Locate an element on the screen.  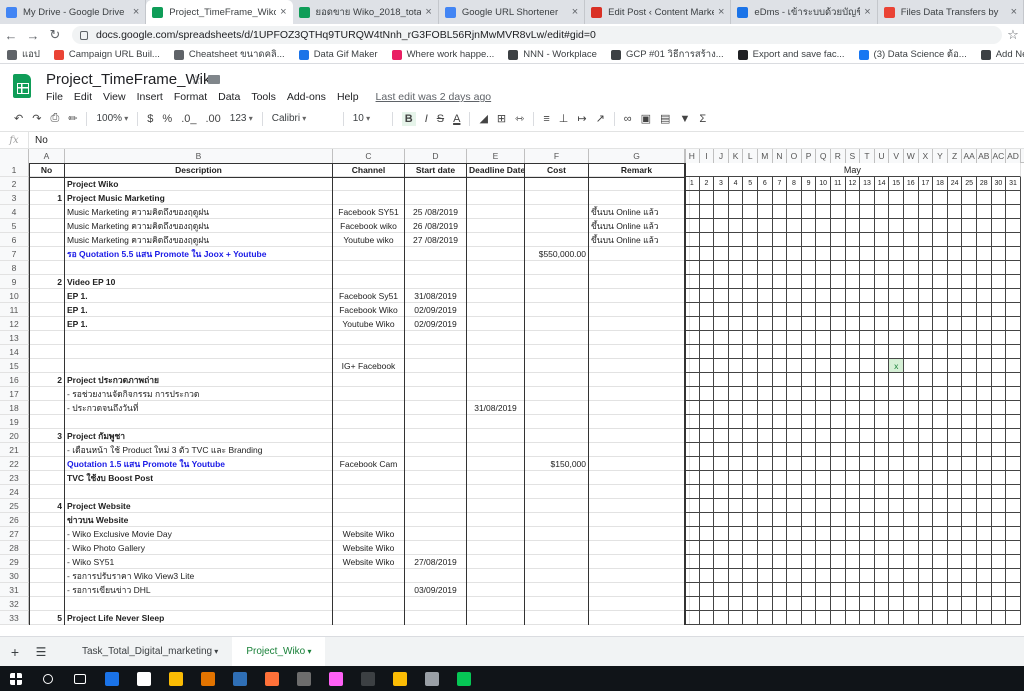
row-header: 14 is located at coordinates (14, 352).